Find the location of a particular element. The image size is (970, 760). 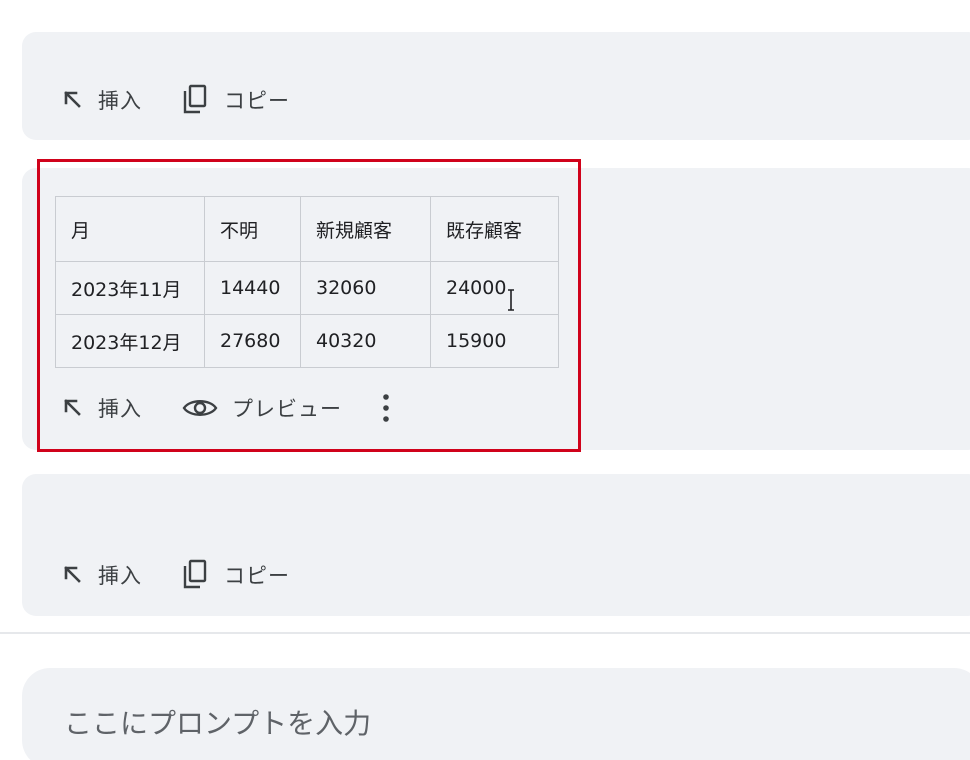

divider is located at coordinates (485, 633).